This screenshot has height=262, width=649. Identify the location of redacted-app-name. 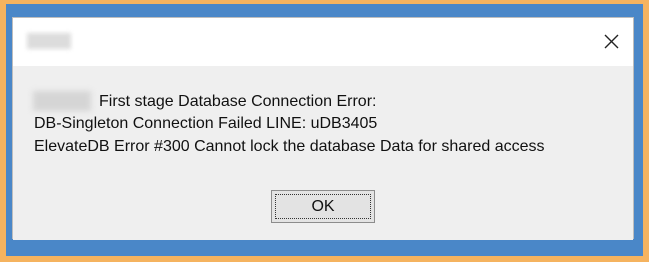
(62, 101).